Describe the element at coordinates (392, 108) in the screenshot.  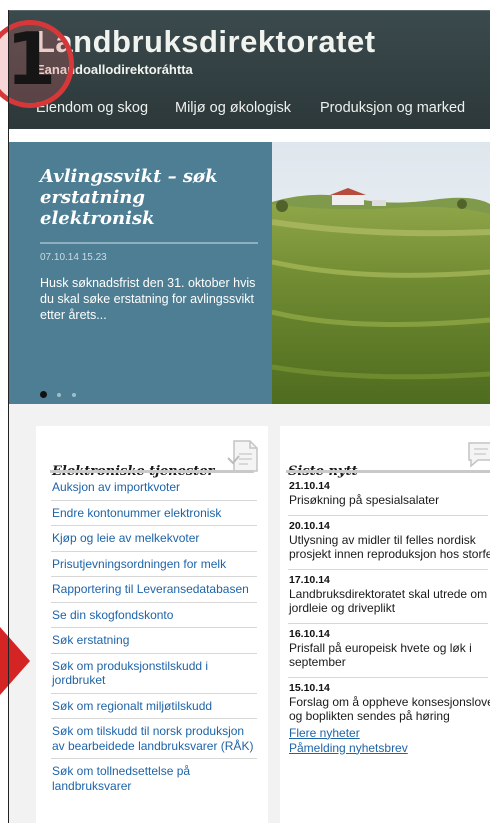
I see `nav-item-produksjon-og-marked: Produksjon og marked` at that location.